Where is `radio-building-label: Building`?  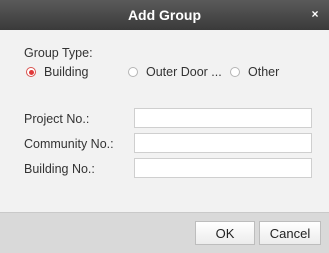
radio-building-label: Building is located at coordinates (66, 72).